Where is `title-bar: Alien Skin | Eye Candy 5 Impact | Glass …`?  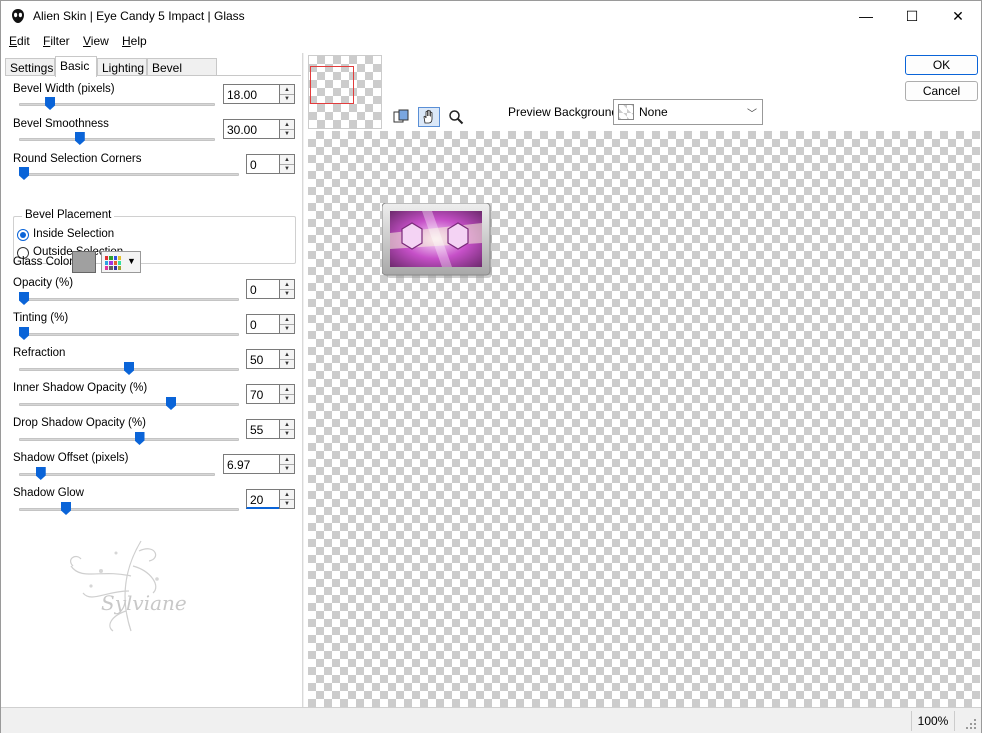 title-bar: Alien Skin | Eye Candy 5 Impact | Glass … is located at coordinates (491, 16).